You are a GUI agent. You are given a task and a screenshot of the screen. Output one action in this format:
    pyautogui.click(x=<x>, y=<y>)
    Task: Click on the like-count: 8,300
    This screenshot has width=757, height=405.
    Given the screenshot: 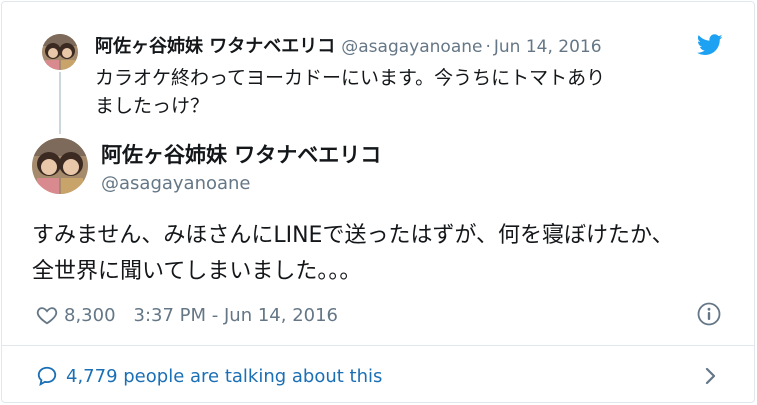 What is the action you would take?
    pyautogui.click(x=90, y=315)
    